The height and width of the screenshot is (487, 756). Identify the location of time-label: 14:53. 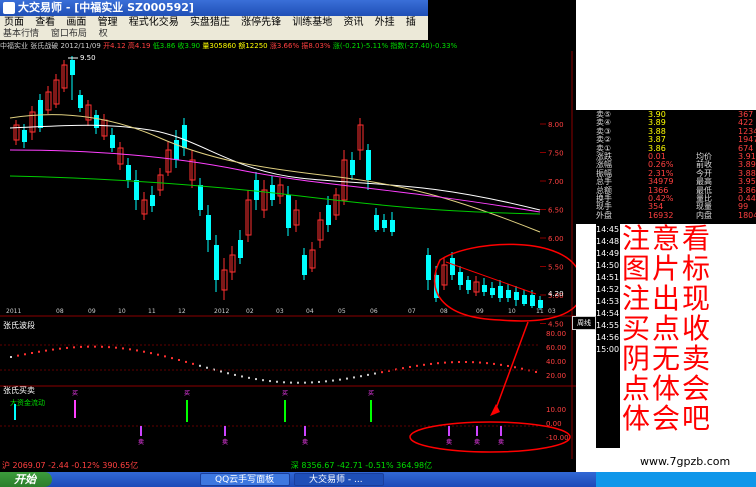
(608, 301).